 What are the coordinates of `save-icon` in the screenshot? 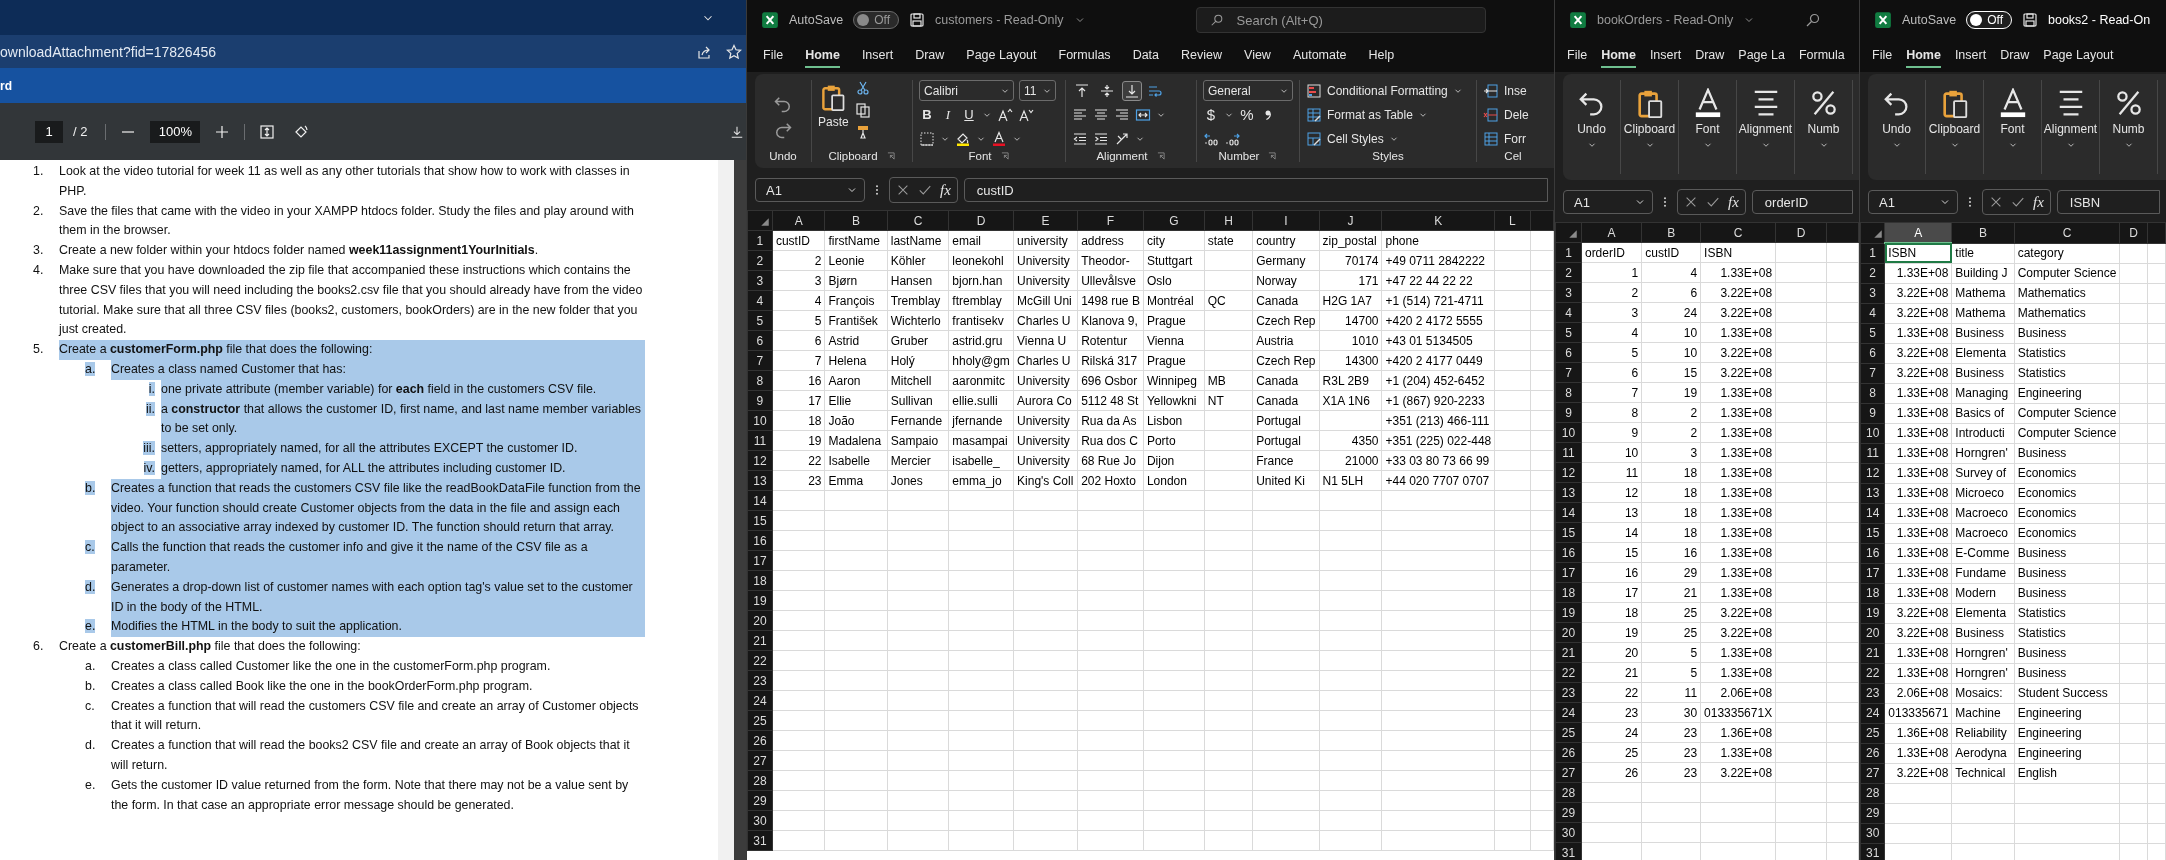 It's located at (917, 20).